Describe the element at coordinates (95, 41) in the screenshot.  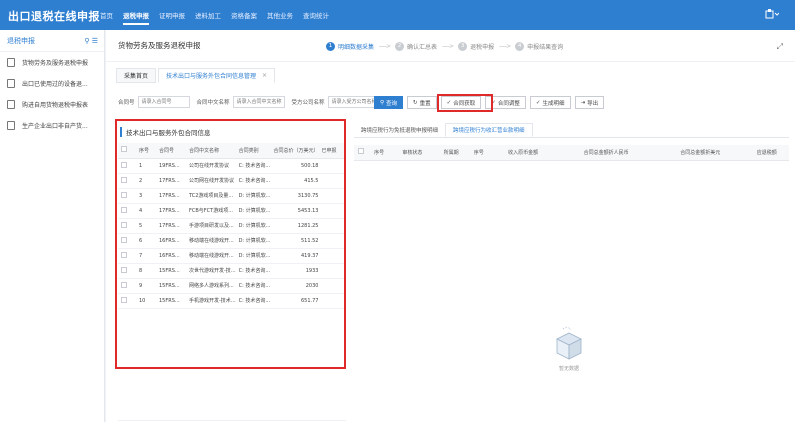
I see `collapse-icon: ☰` at that location.